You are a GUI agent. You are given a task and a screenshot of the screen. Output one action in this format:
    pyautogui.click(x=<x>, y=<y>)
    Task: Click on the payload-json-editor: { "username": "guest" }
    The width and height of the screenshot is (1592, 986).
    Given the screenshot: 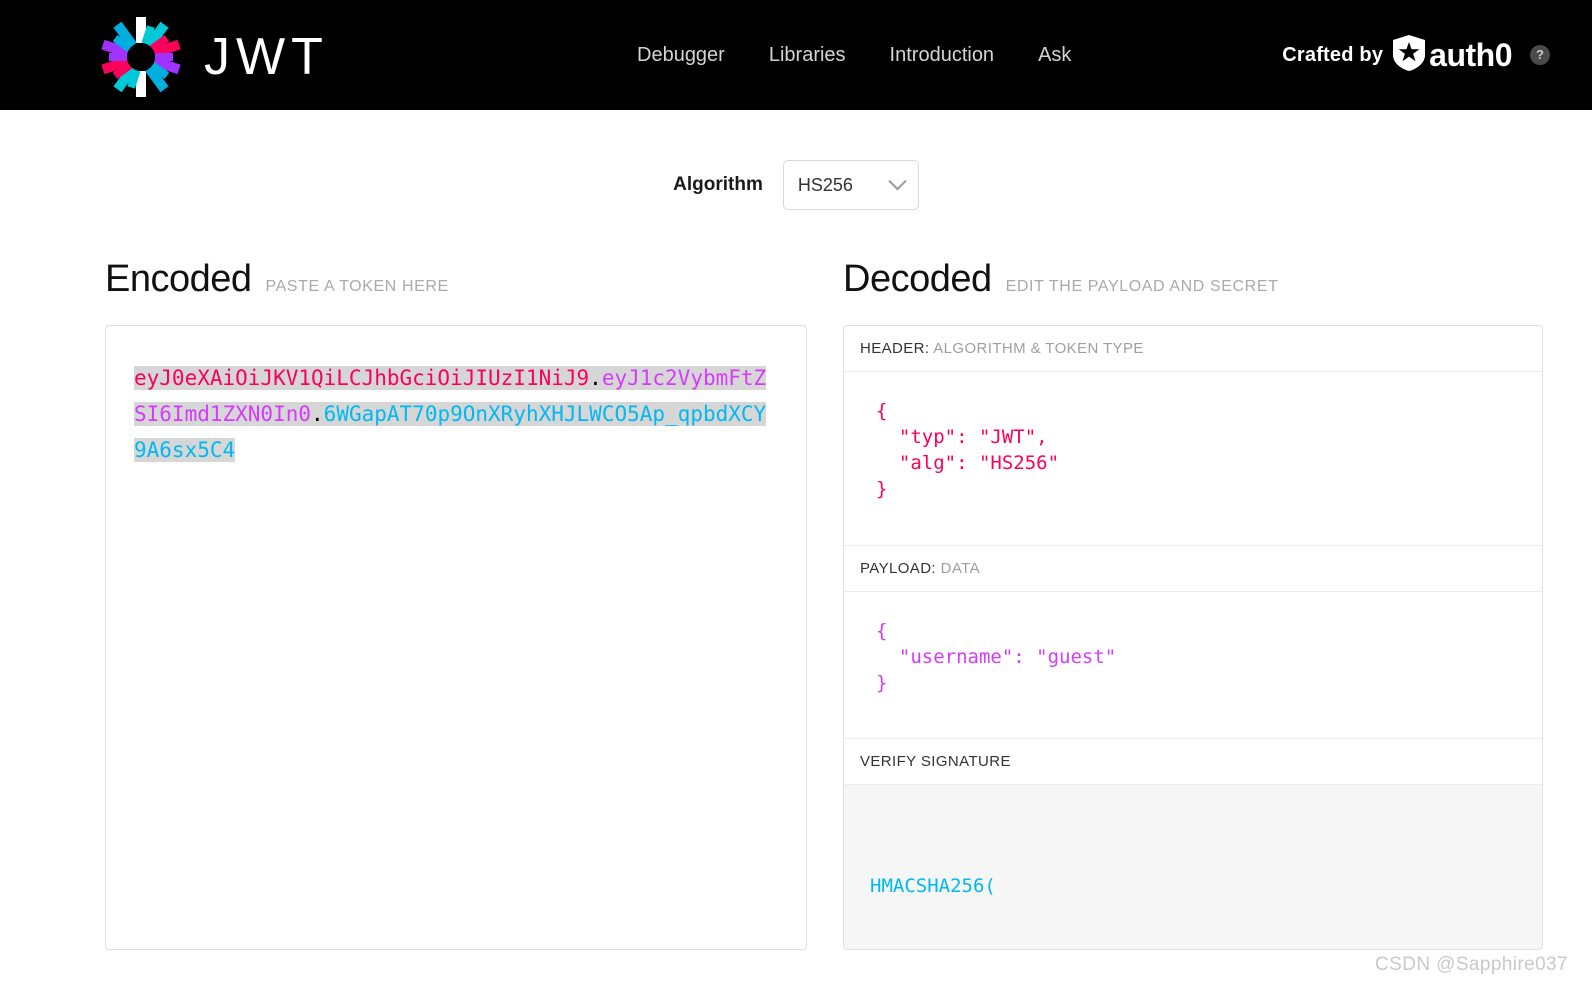 What is the action you would take?
    pyautogui.click(x=1193, y=665)
    